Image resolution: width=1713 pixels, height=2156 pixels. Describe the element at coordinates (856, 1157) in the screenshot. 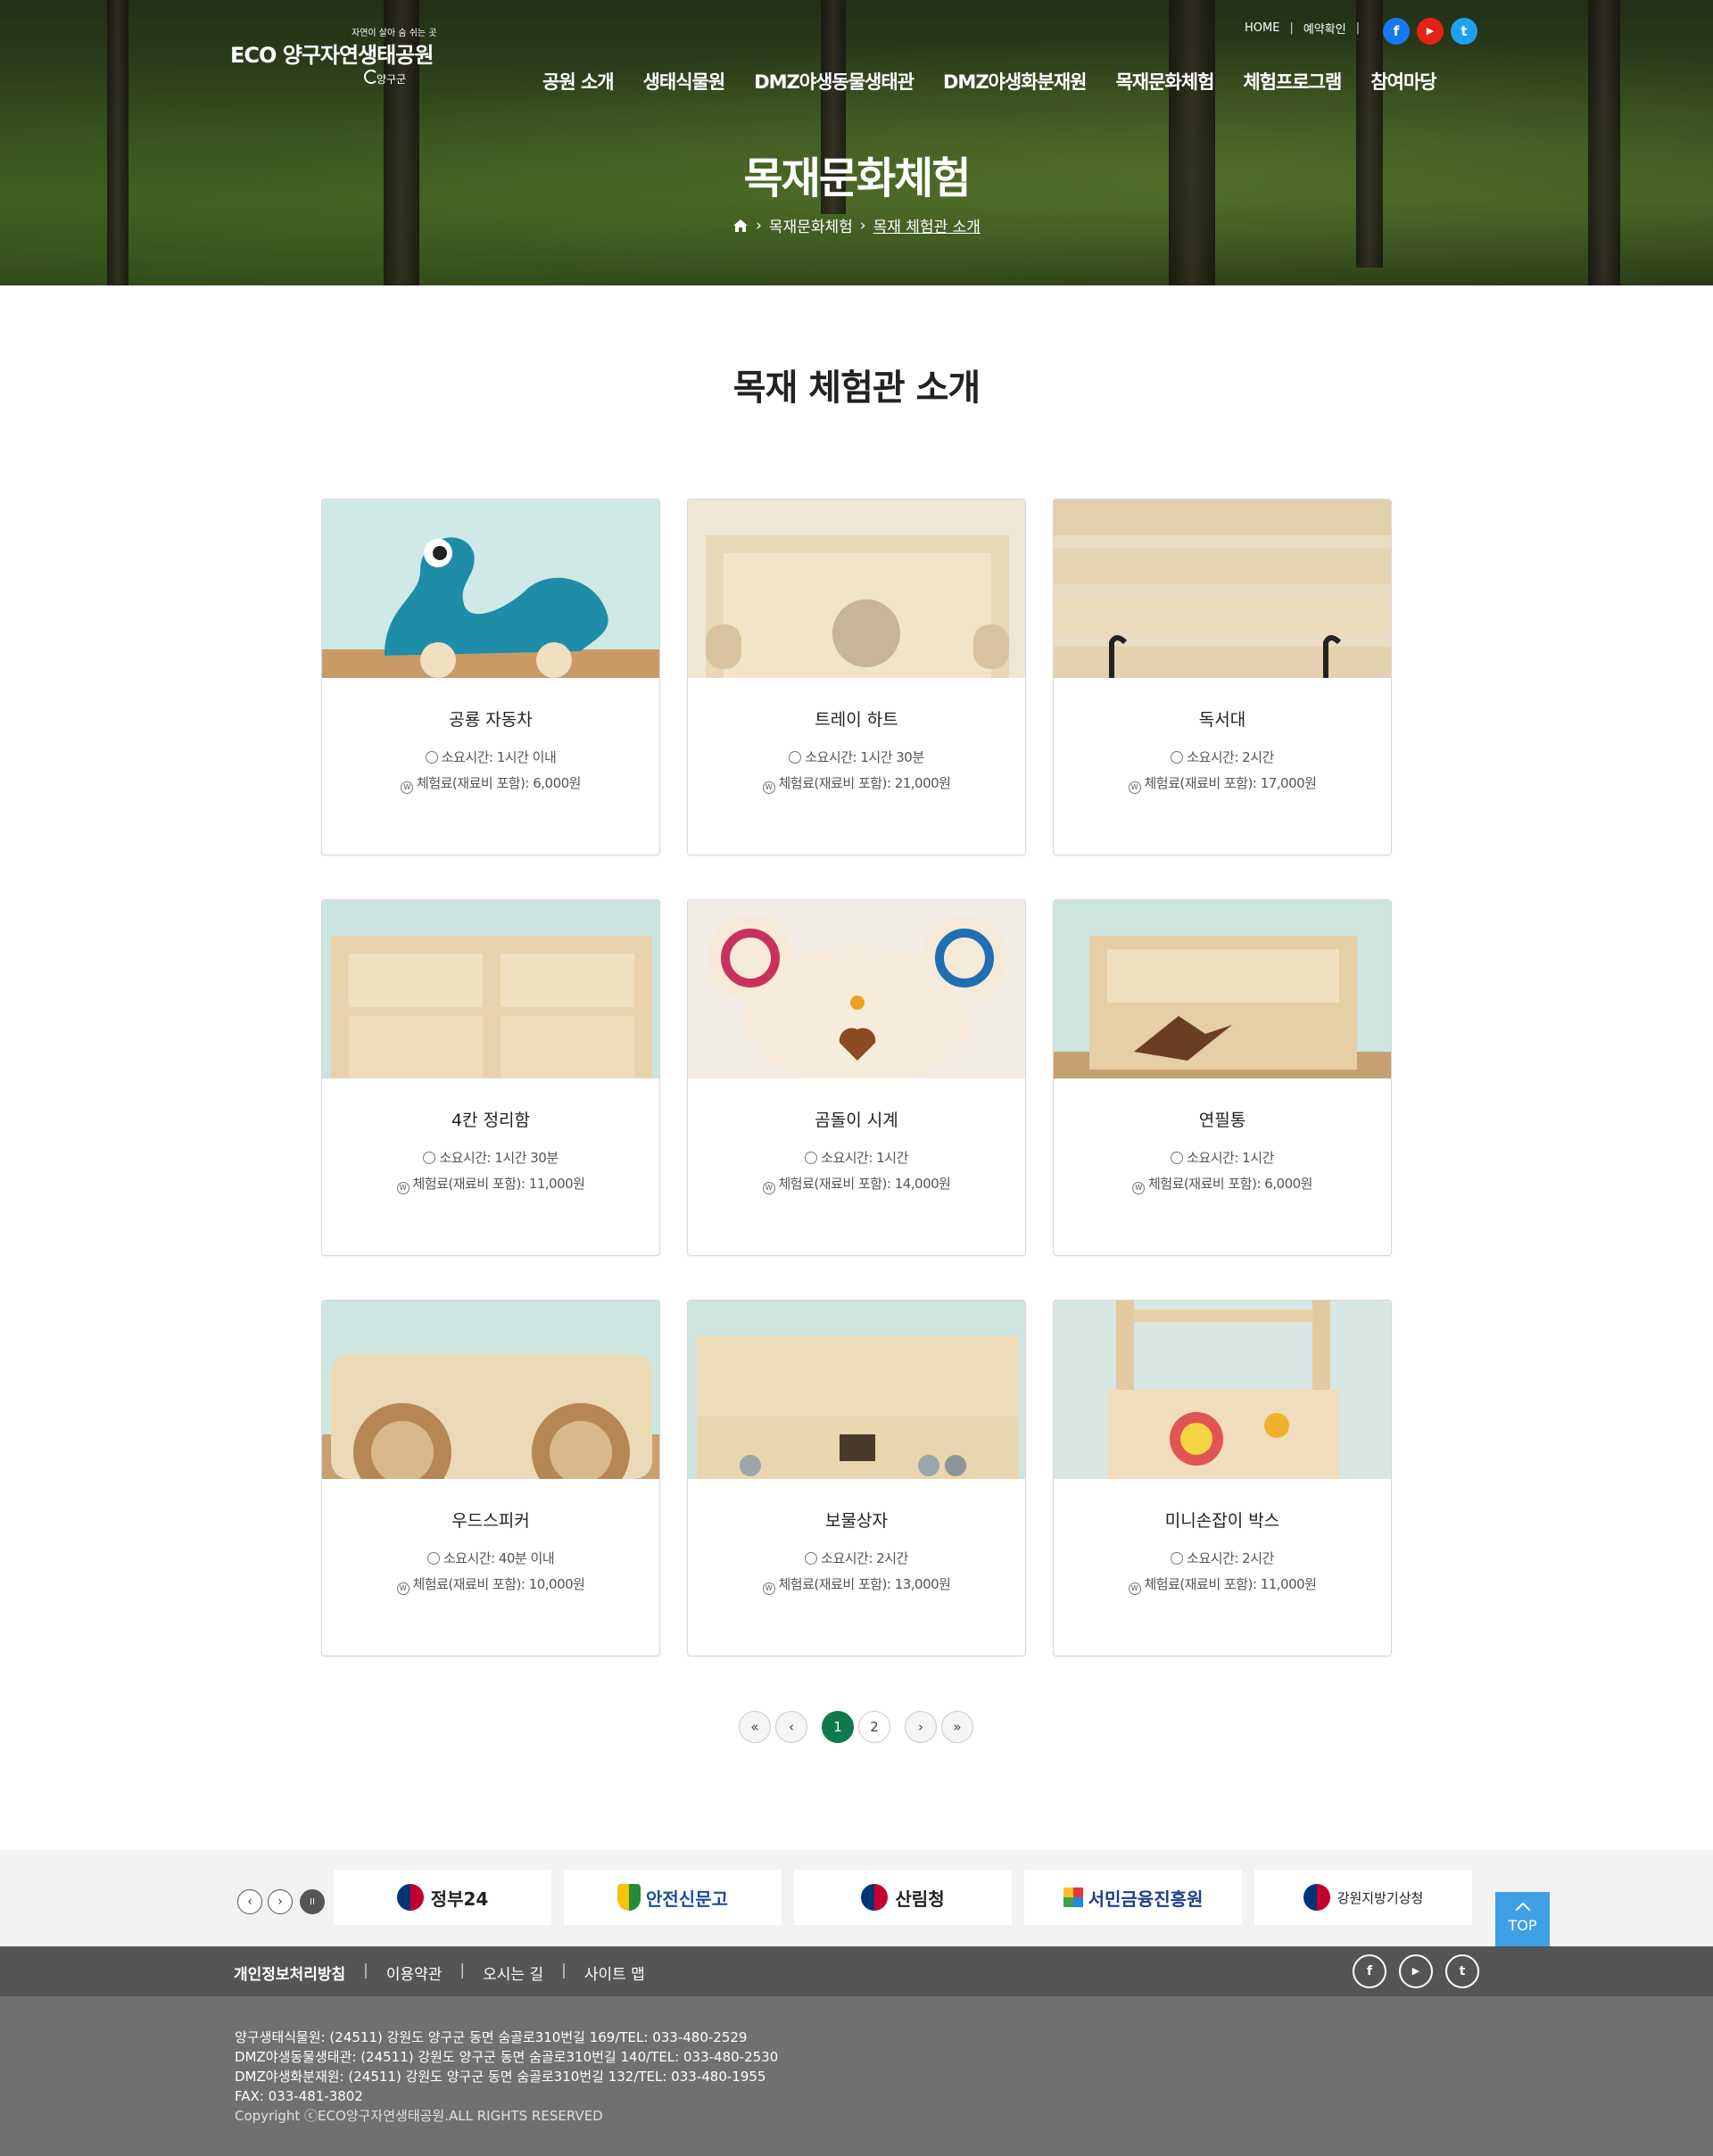

I see `card-duration: 소요시간: 1시간` at that location.